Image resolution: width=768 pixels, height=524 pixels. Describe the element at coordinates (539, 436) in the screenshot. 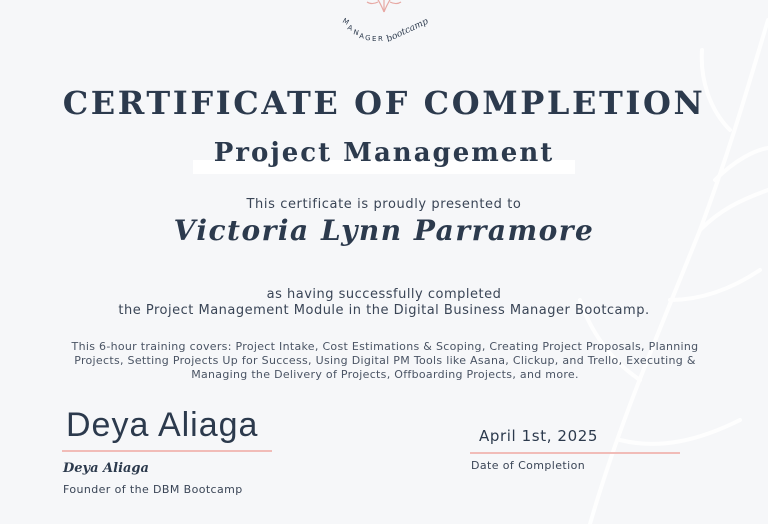

I see `completion-date: April 1st, 2025` at that location.